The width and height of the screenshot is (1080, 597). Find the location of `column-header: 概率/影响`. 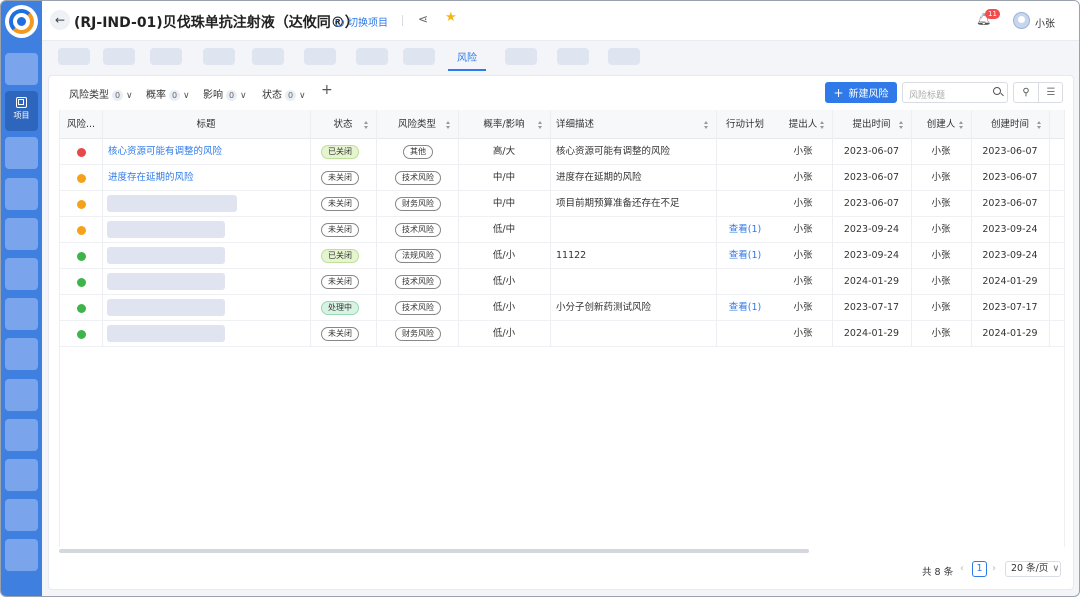

column-header: 概率/影响 is located at coordinates (504, 124).